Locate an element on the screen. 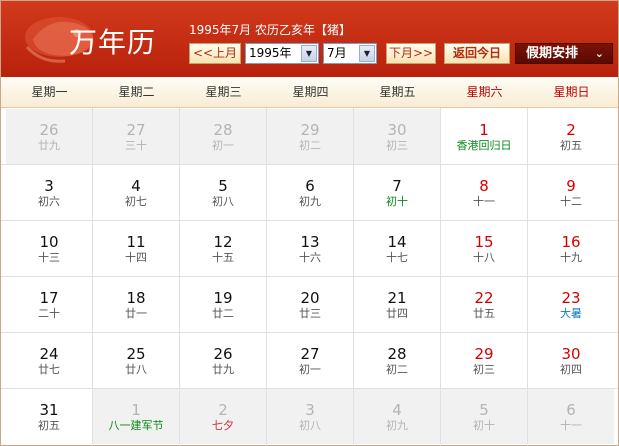 Image resolution: width=619 pixels, height=446 pixels. day-cell: 28 初一 is located at coordinates (223, 136).